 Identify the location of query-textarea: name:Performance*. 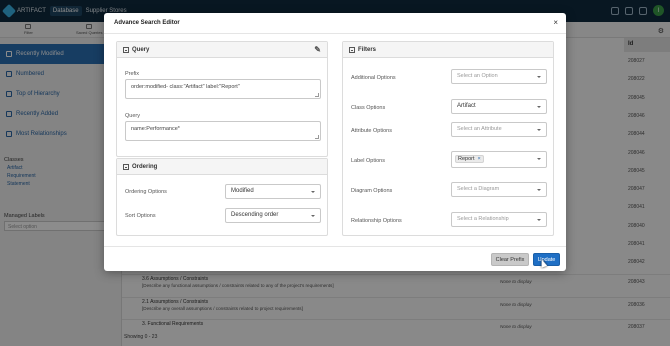
(223, 131).